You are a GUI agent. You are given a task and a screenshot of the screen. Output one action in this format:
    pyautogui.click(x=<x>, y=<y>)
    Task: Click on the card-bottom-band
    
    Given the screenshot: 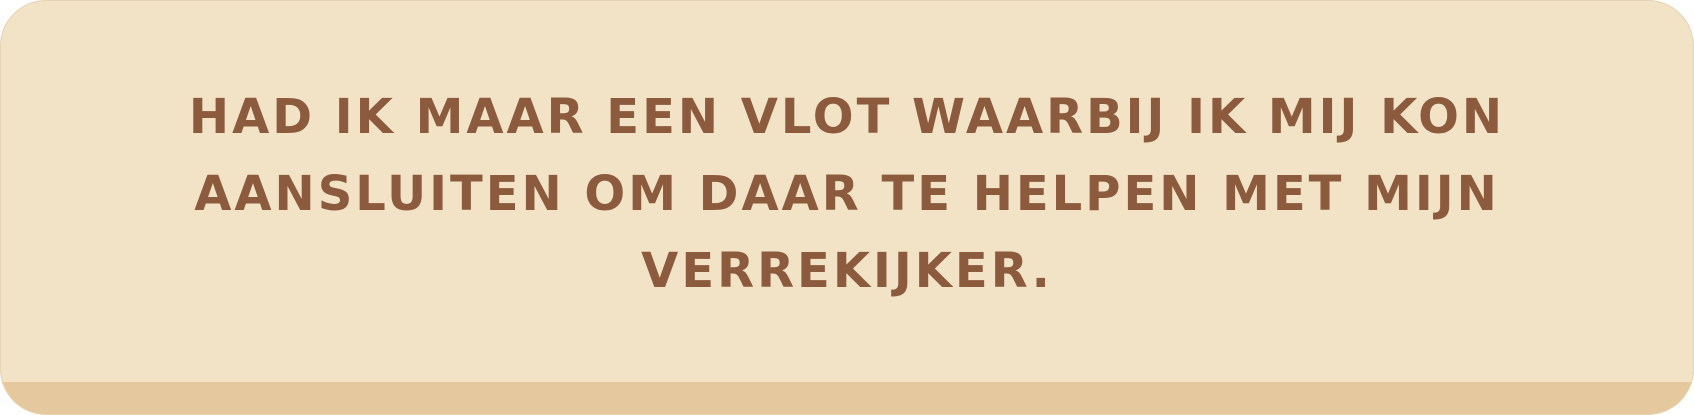 What is the action you would take?
    pyautogui.click(x=847, y=398)
    